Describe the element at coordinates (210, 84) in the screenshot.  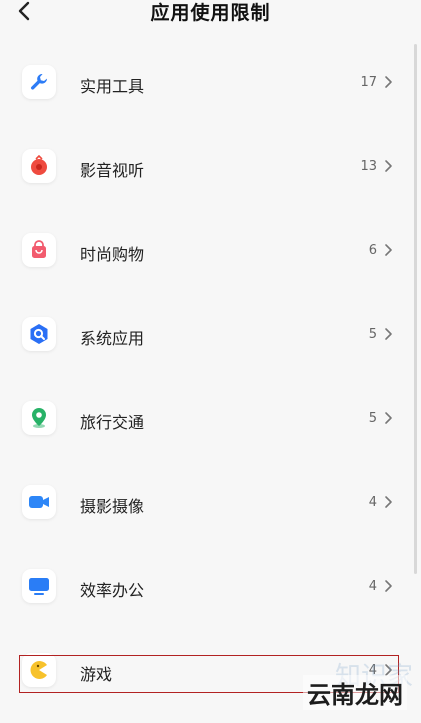
I see `category-row-tools: 实用工具 17` at that location.